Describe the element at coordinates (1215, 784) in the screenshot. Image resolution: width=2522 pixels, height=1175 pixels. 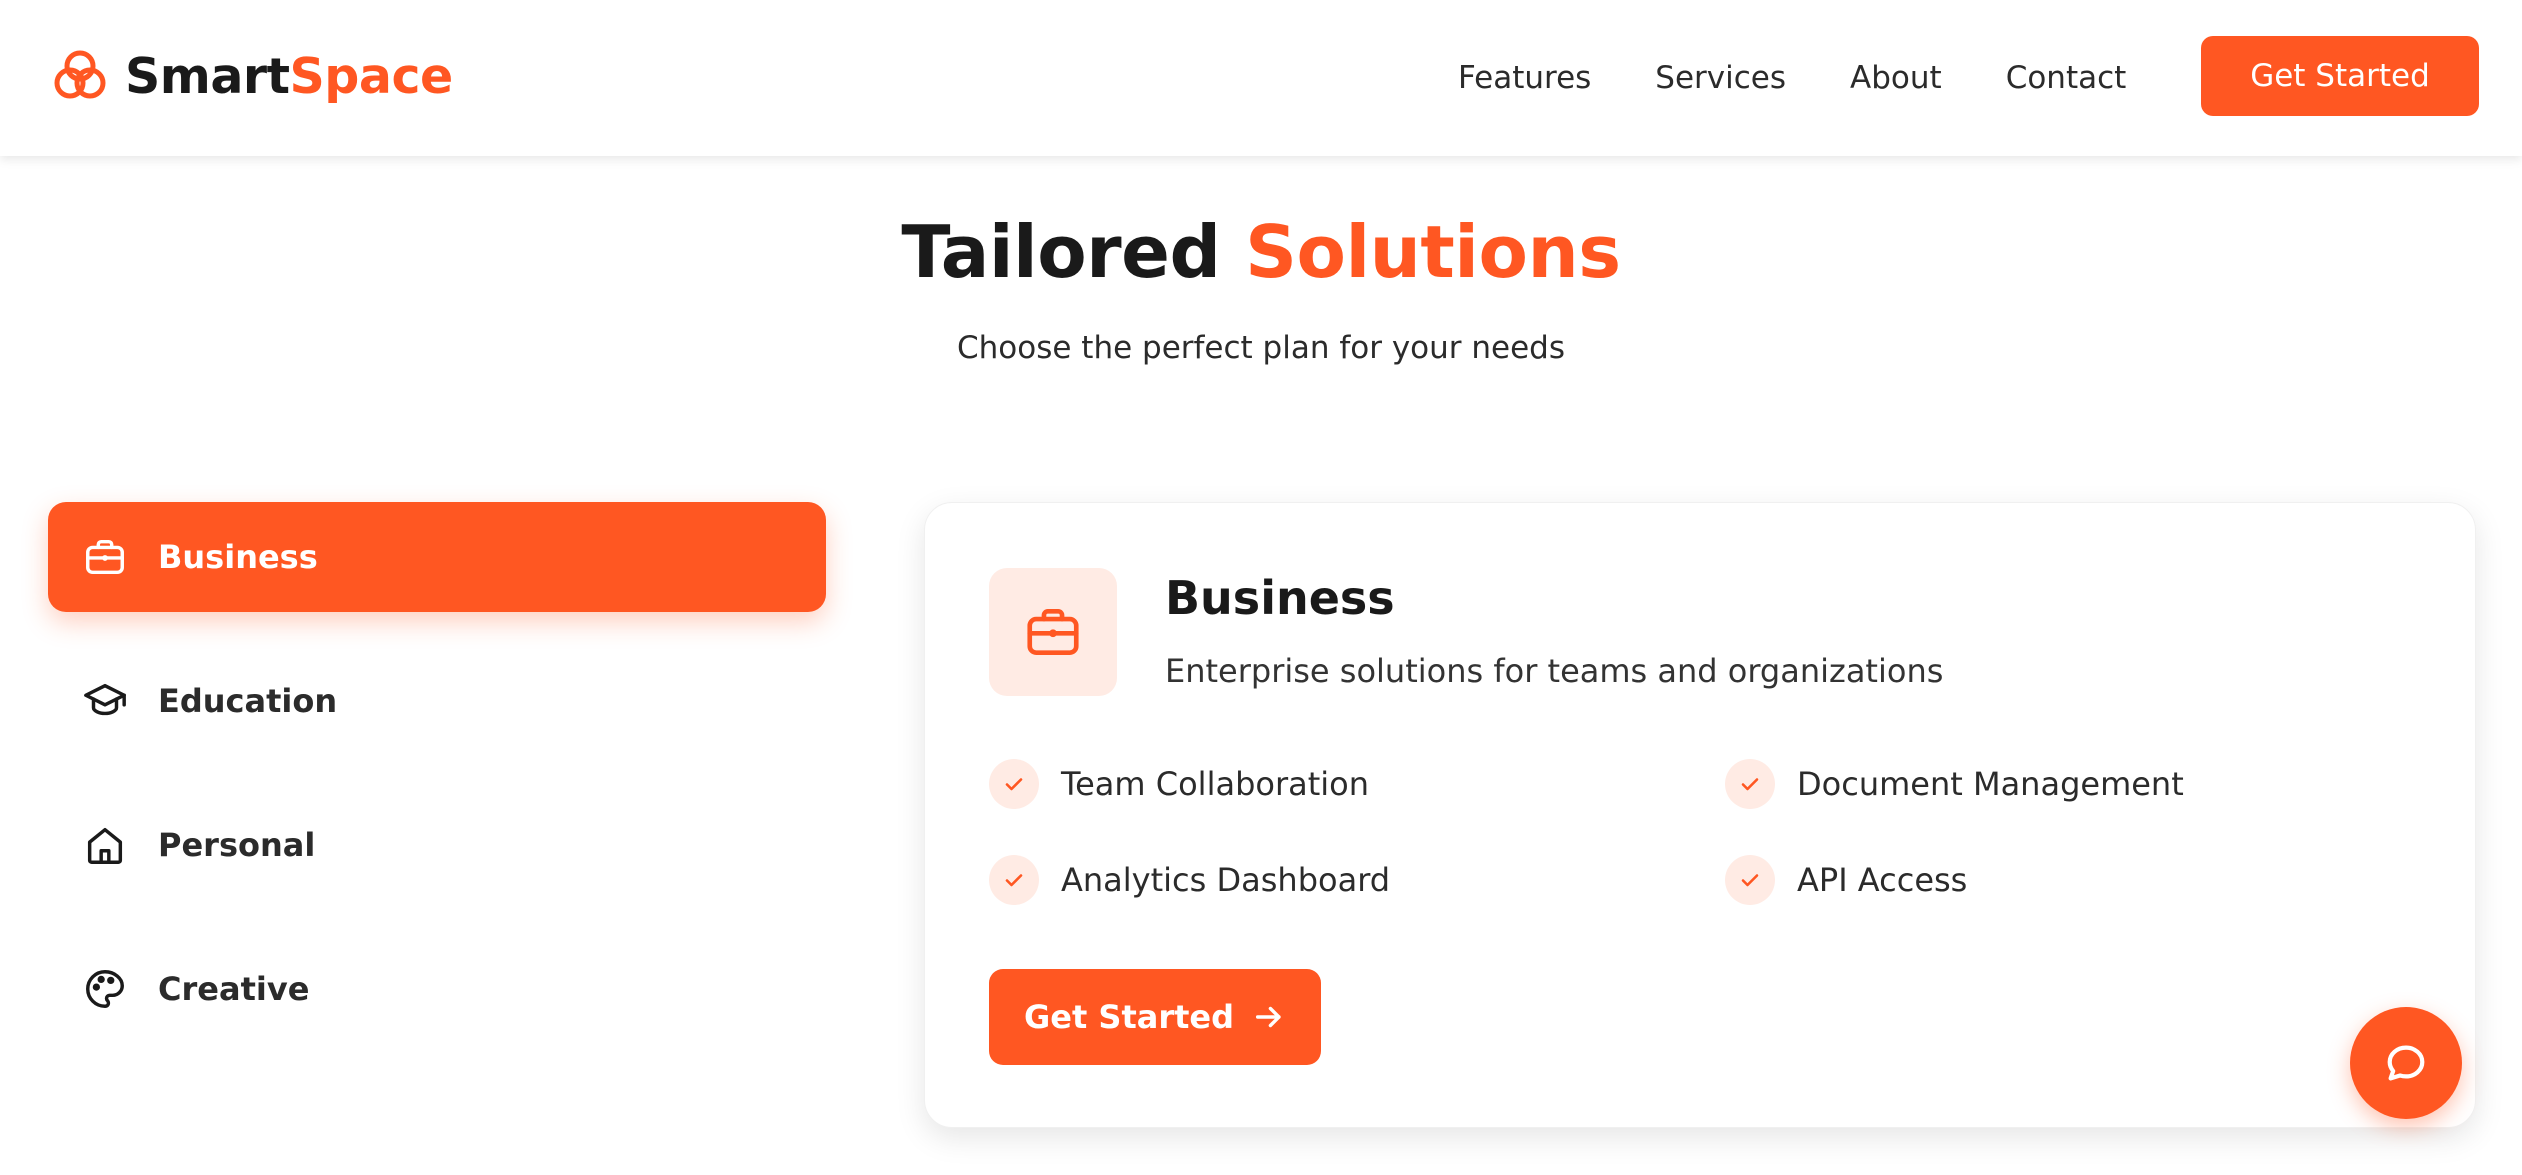
I see `feature-label: Team Collaboration` at that location.